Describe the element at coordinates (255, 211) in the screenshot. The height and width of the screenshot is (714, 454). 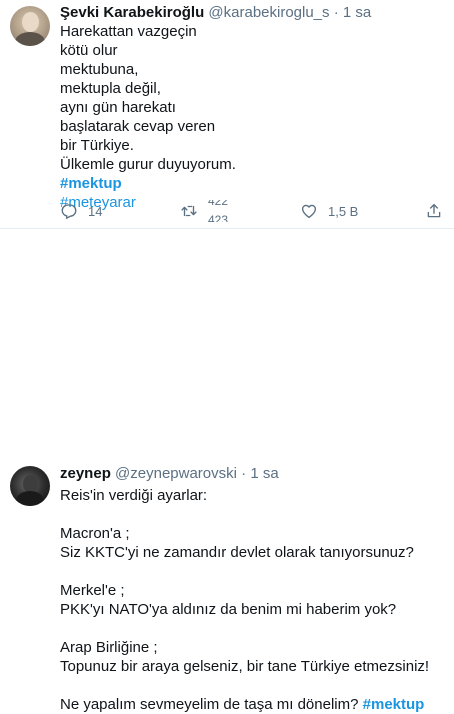
I see `tweet-actions: 14 422 423 1,5 B` at that location.